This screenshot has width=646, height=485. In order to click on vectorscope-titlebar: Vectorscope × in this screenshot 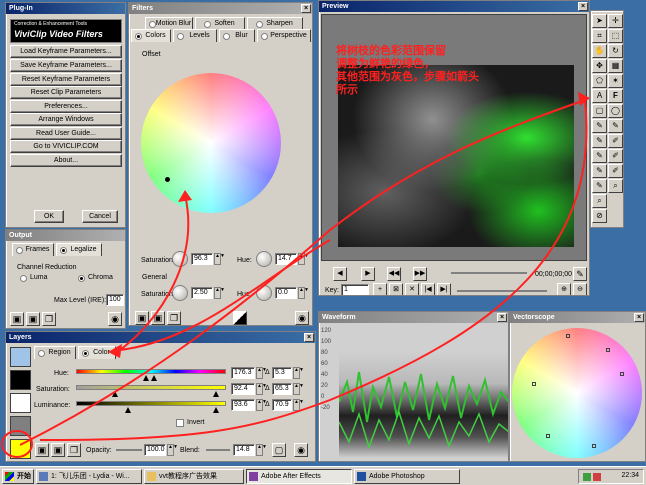, I will do `click(577, 317)`.